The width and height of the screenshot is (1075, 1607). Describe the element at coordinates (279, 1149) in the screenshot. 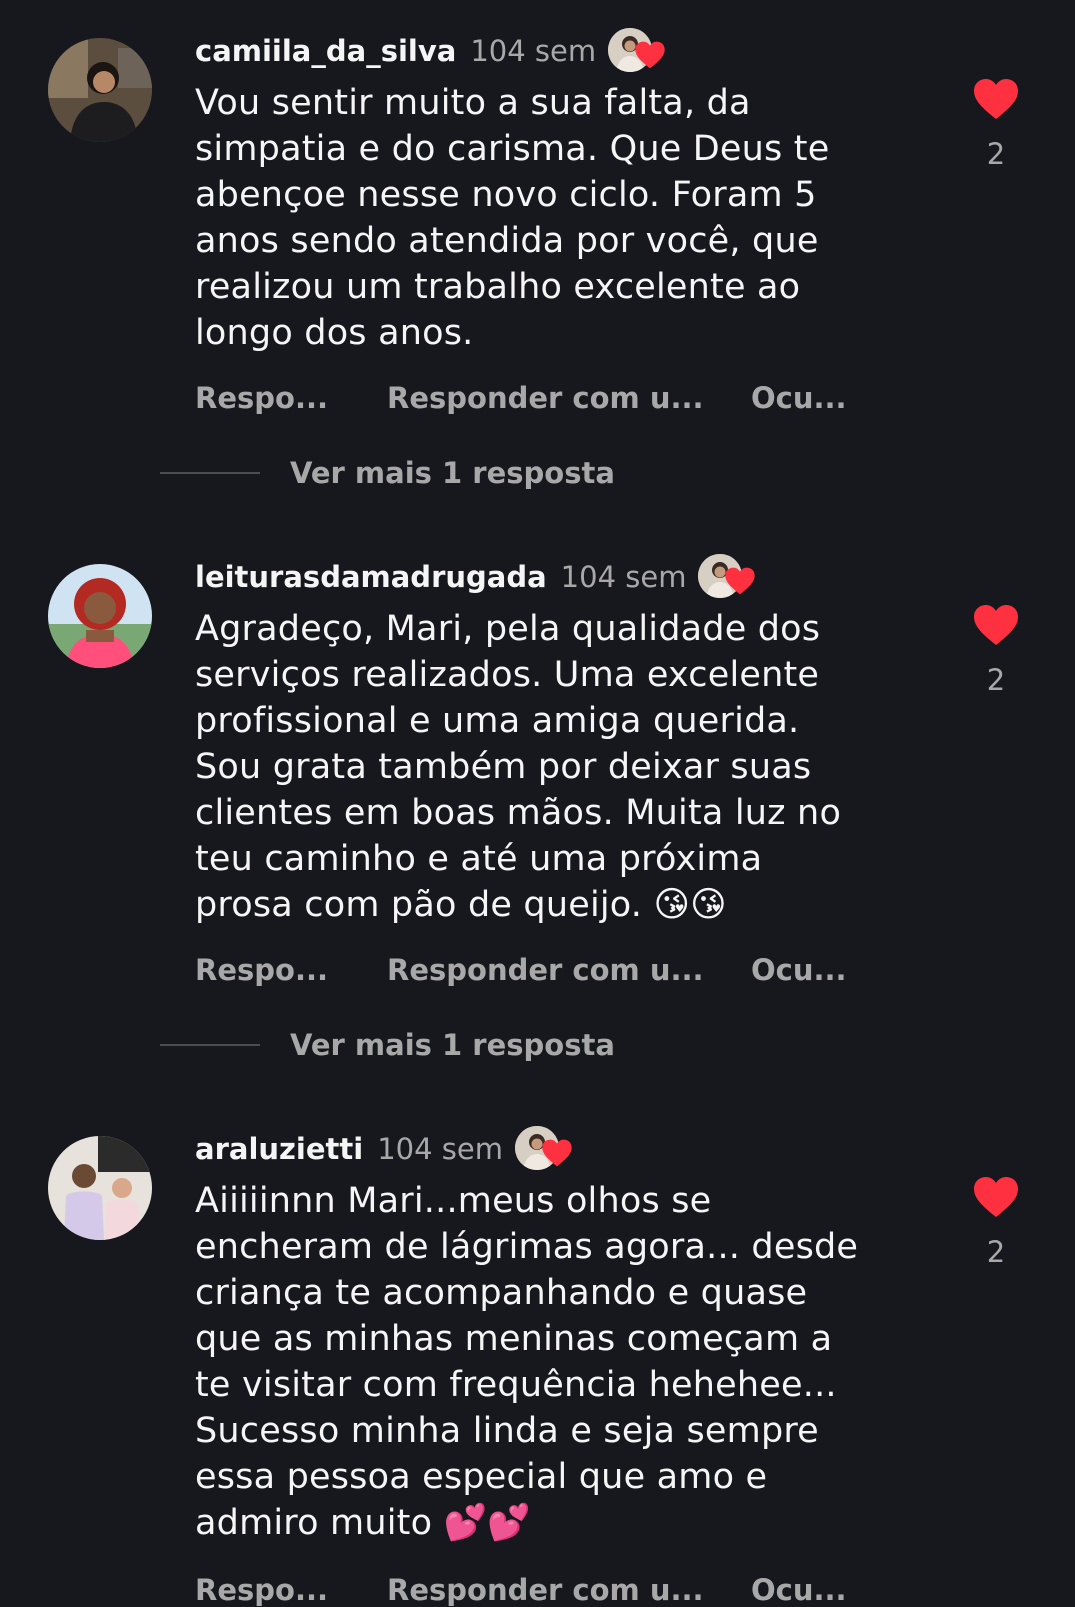

I see `username: araluzietti` at that location.